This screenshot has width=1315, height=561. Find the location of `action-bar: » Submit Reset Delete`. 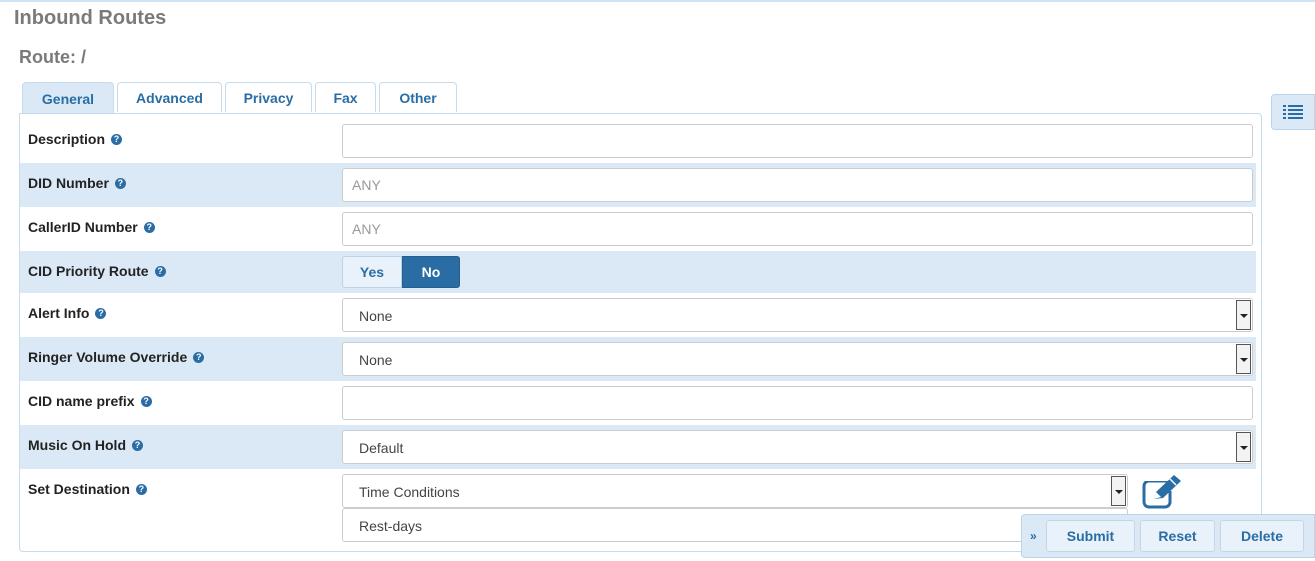

action-bar: » Submit Reset Delete is located at coordinates (1168, 536).